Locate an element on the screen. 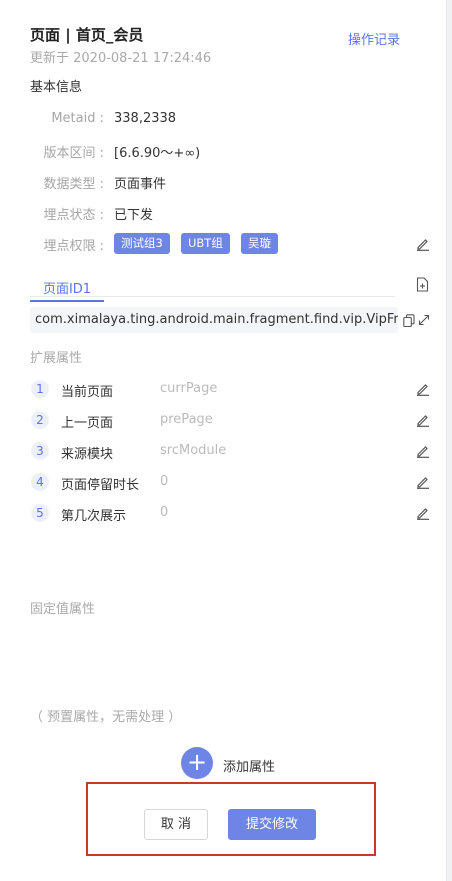  attribute-key: prePage is located at coordinates (186, 419).